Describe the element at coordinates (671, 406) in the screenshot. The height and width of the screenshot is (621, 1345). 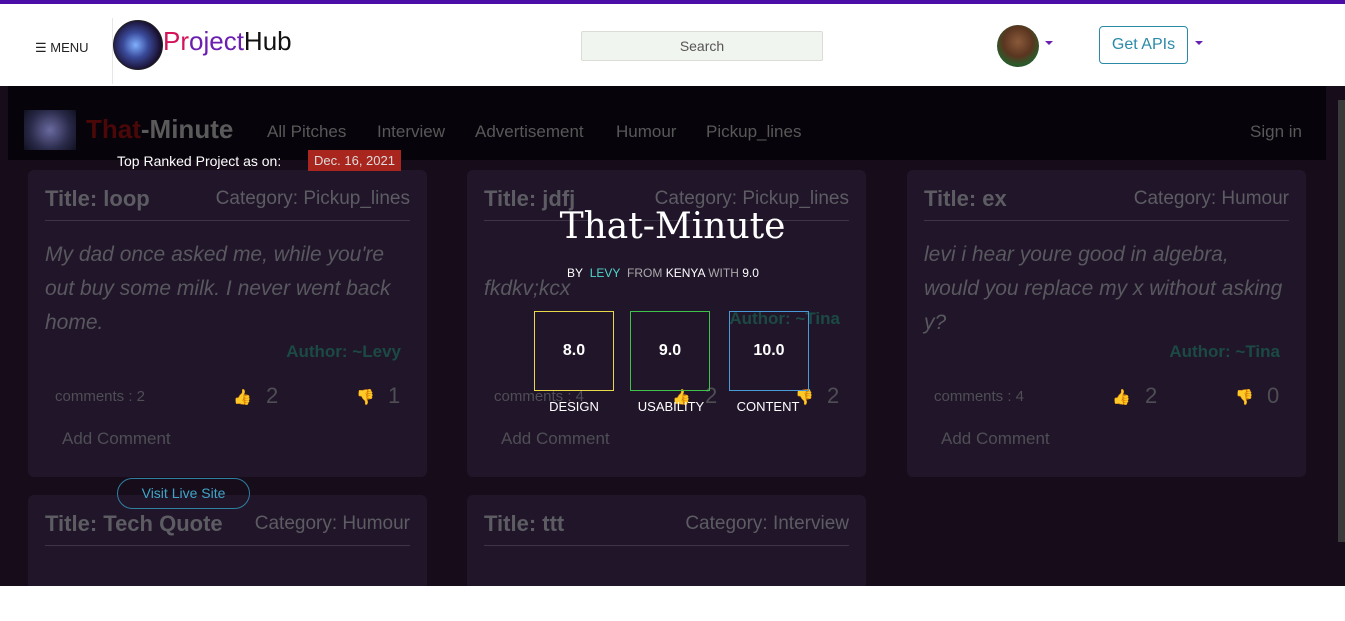
I see `usability-label: USABILITY` at that location.